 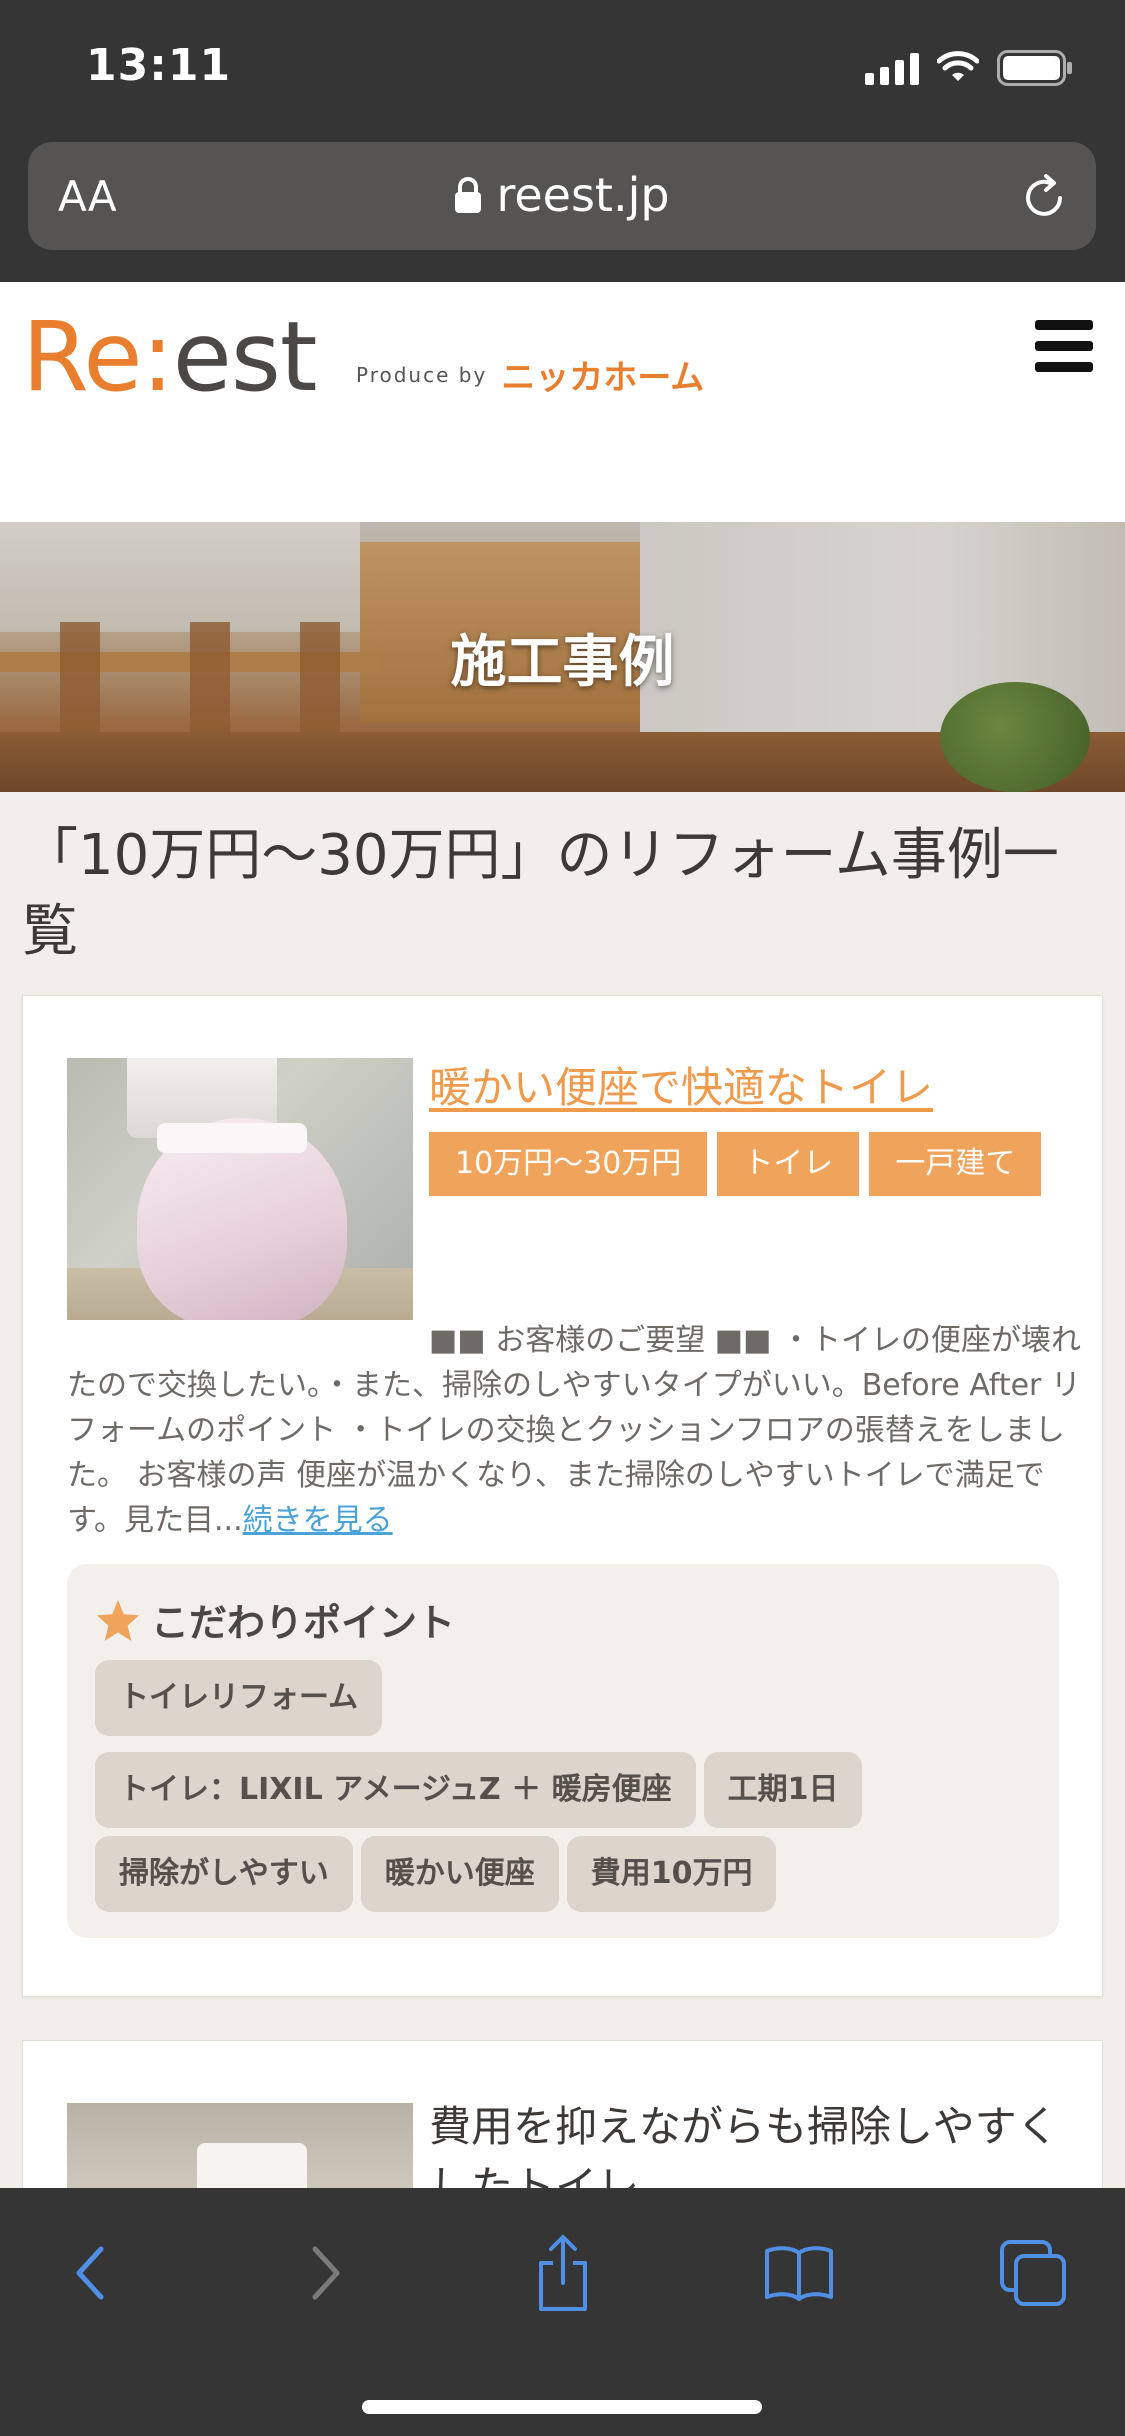 I want to click on site-logo: Re:est, so click(x=170, y=357).